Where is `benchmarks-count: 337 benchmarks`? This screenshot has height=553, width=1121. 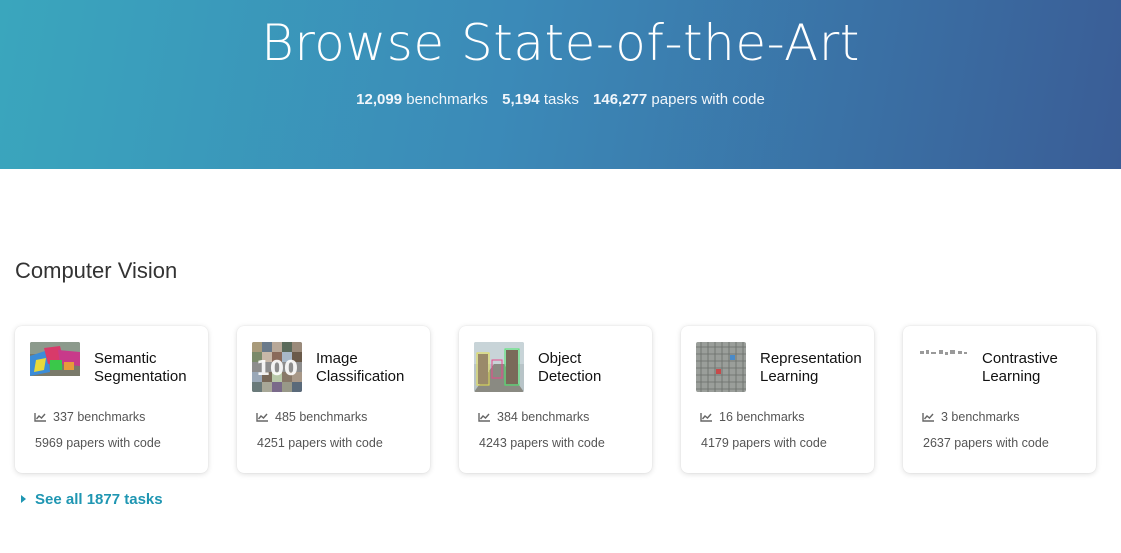
benchmarks-count: 337 benchmarks is located at coordinates (89, 417).